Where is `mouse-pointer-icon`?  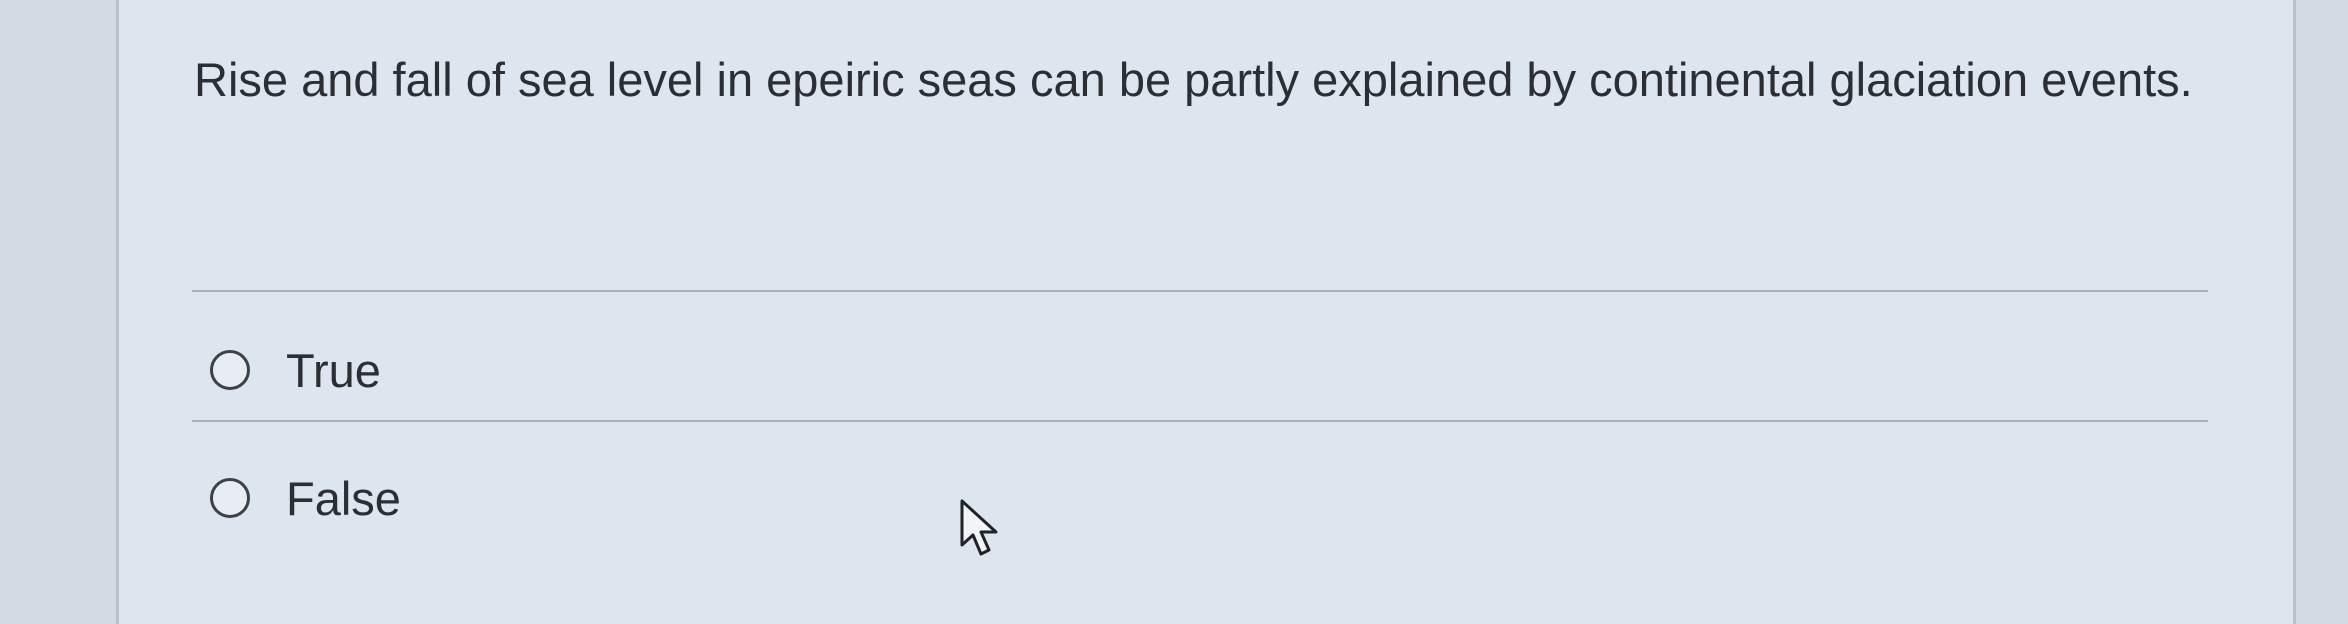 mouse-pointer-icon is located at coordinates (979, 527).